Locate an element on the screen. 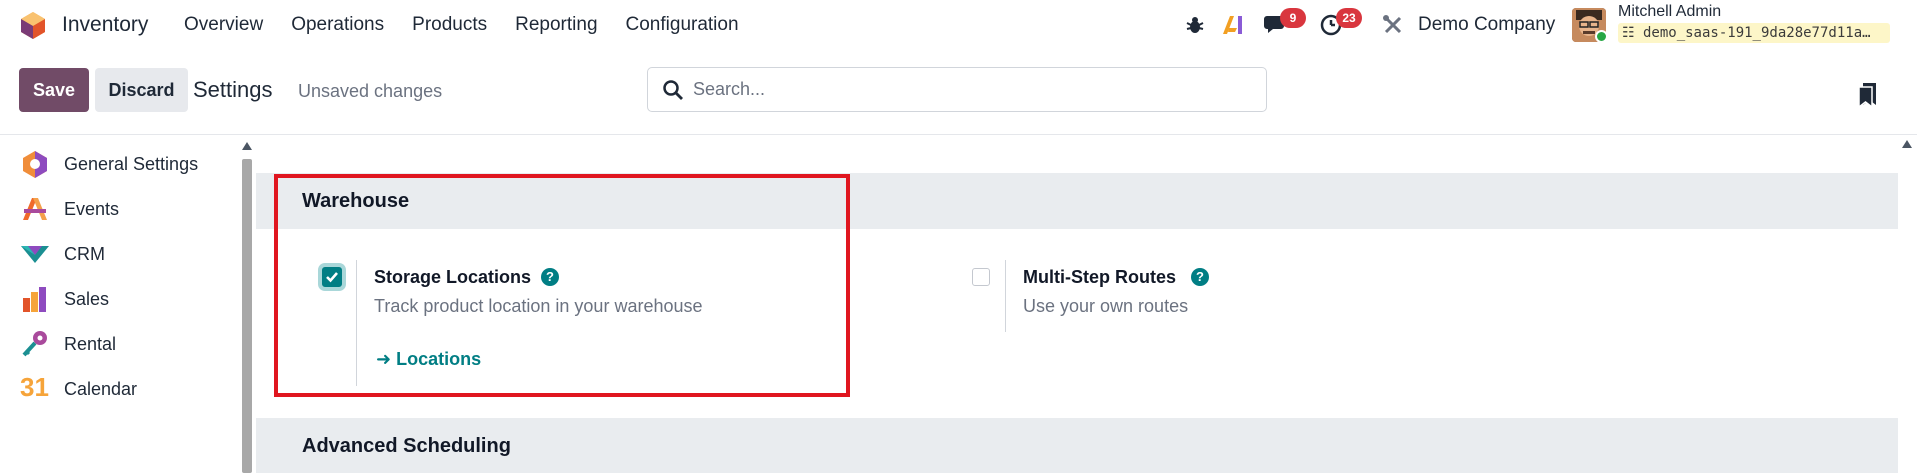  menu-overview: Overview is located at coordinates (223, 25).